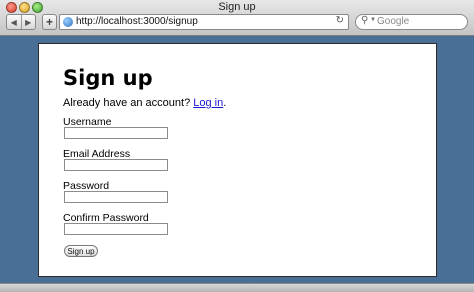 Image resolution: width=474 pixels, height=292 pixels. Describe the element at coordinates (225, 103) in the screenshot. I see `login-suffix: .` at that location.